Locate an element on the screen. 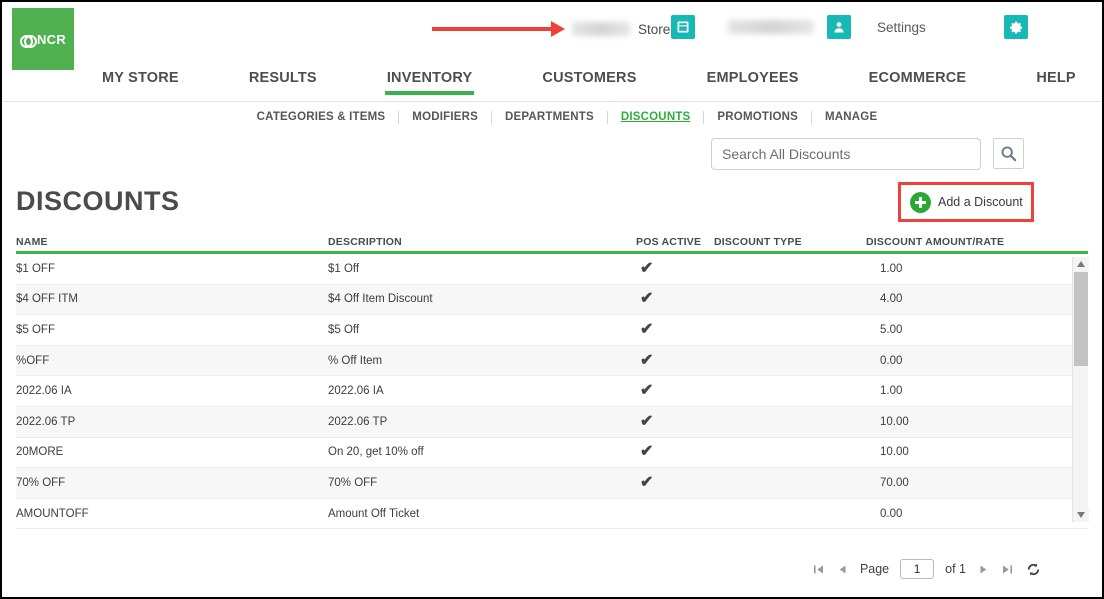  gear-icon is located at coordinates (1016, 27).